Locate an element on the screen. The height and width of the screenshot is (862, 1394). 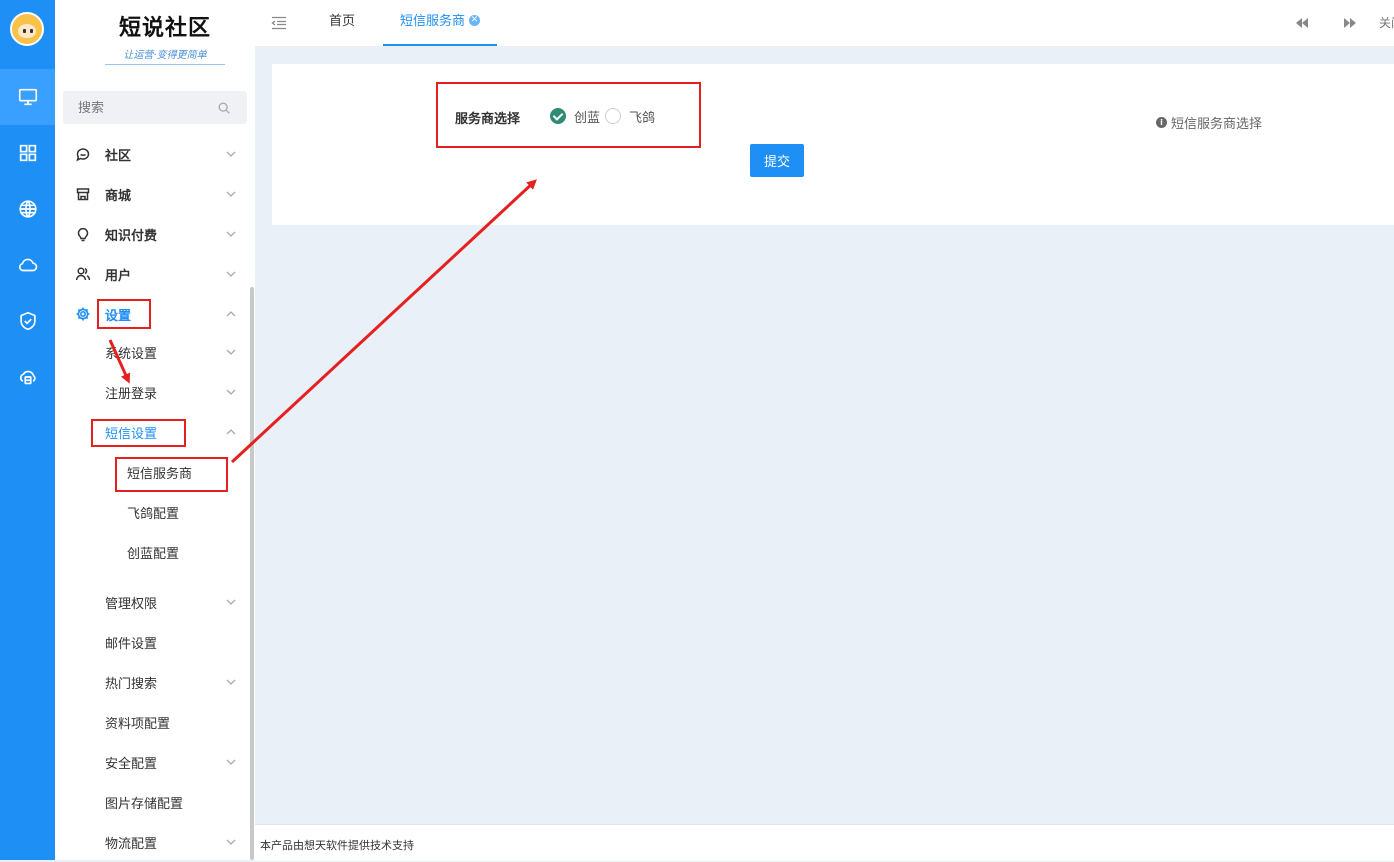
sidebar-item-image-storage: 图片存储配置 is located at coordinates (151, 802).